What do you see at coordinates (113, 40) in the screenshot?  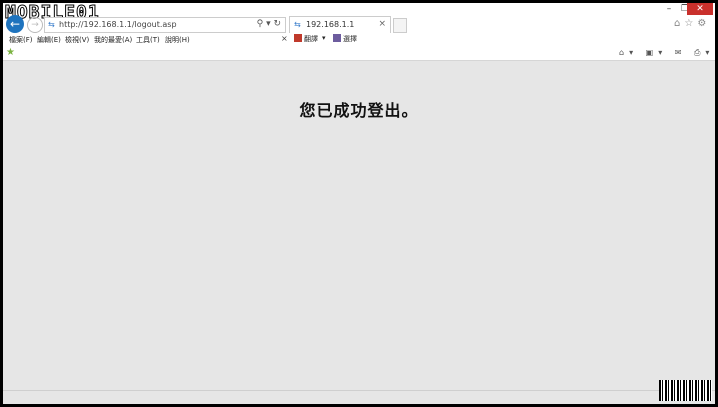 I see `menu-favorites: 我的最愛(A)` at bounding box center [113, 40].